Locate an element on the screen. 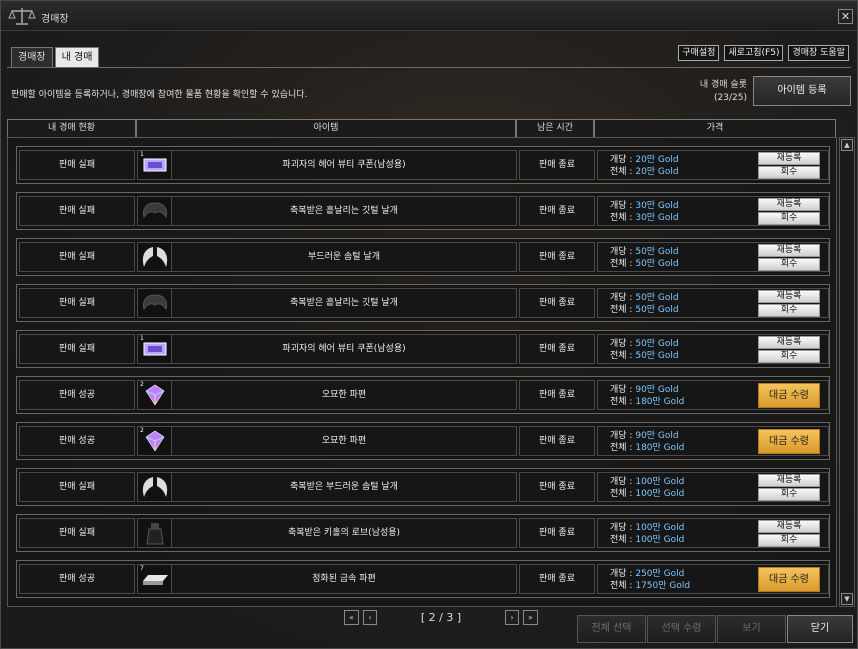  tab-auction-house: 경매장 is located at coordinates (32, 57).